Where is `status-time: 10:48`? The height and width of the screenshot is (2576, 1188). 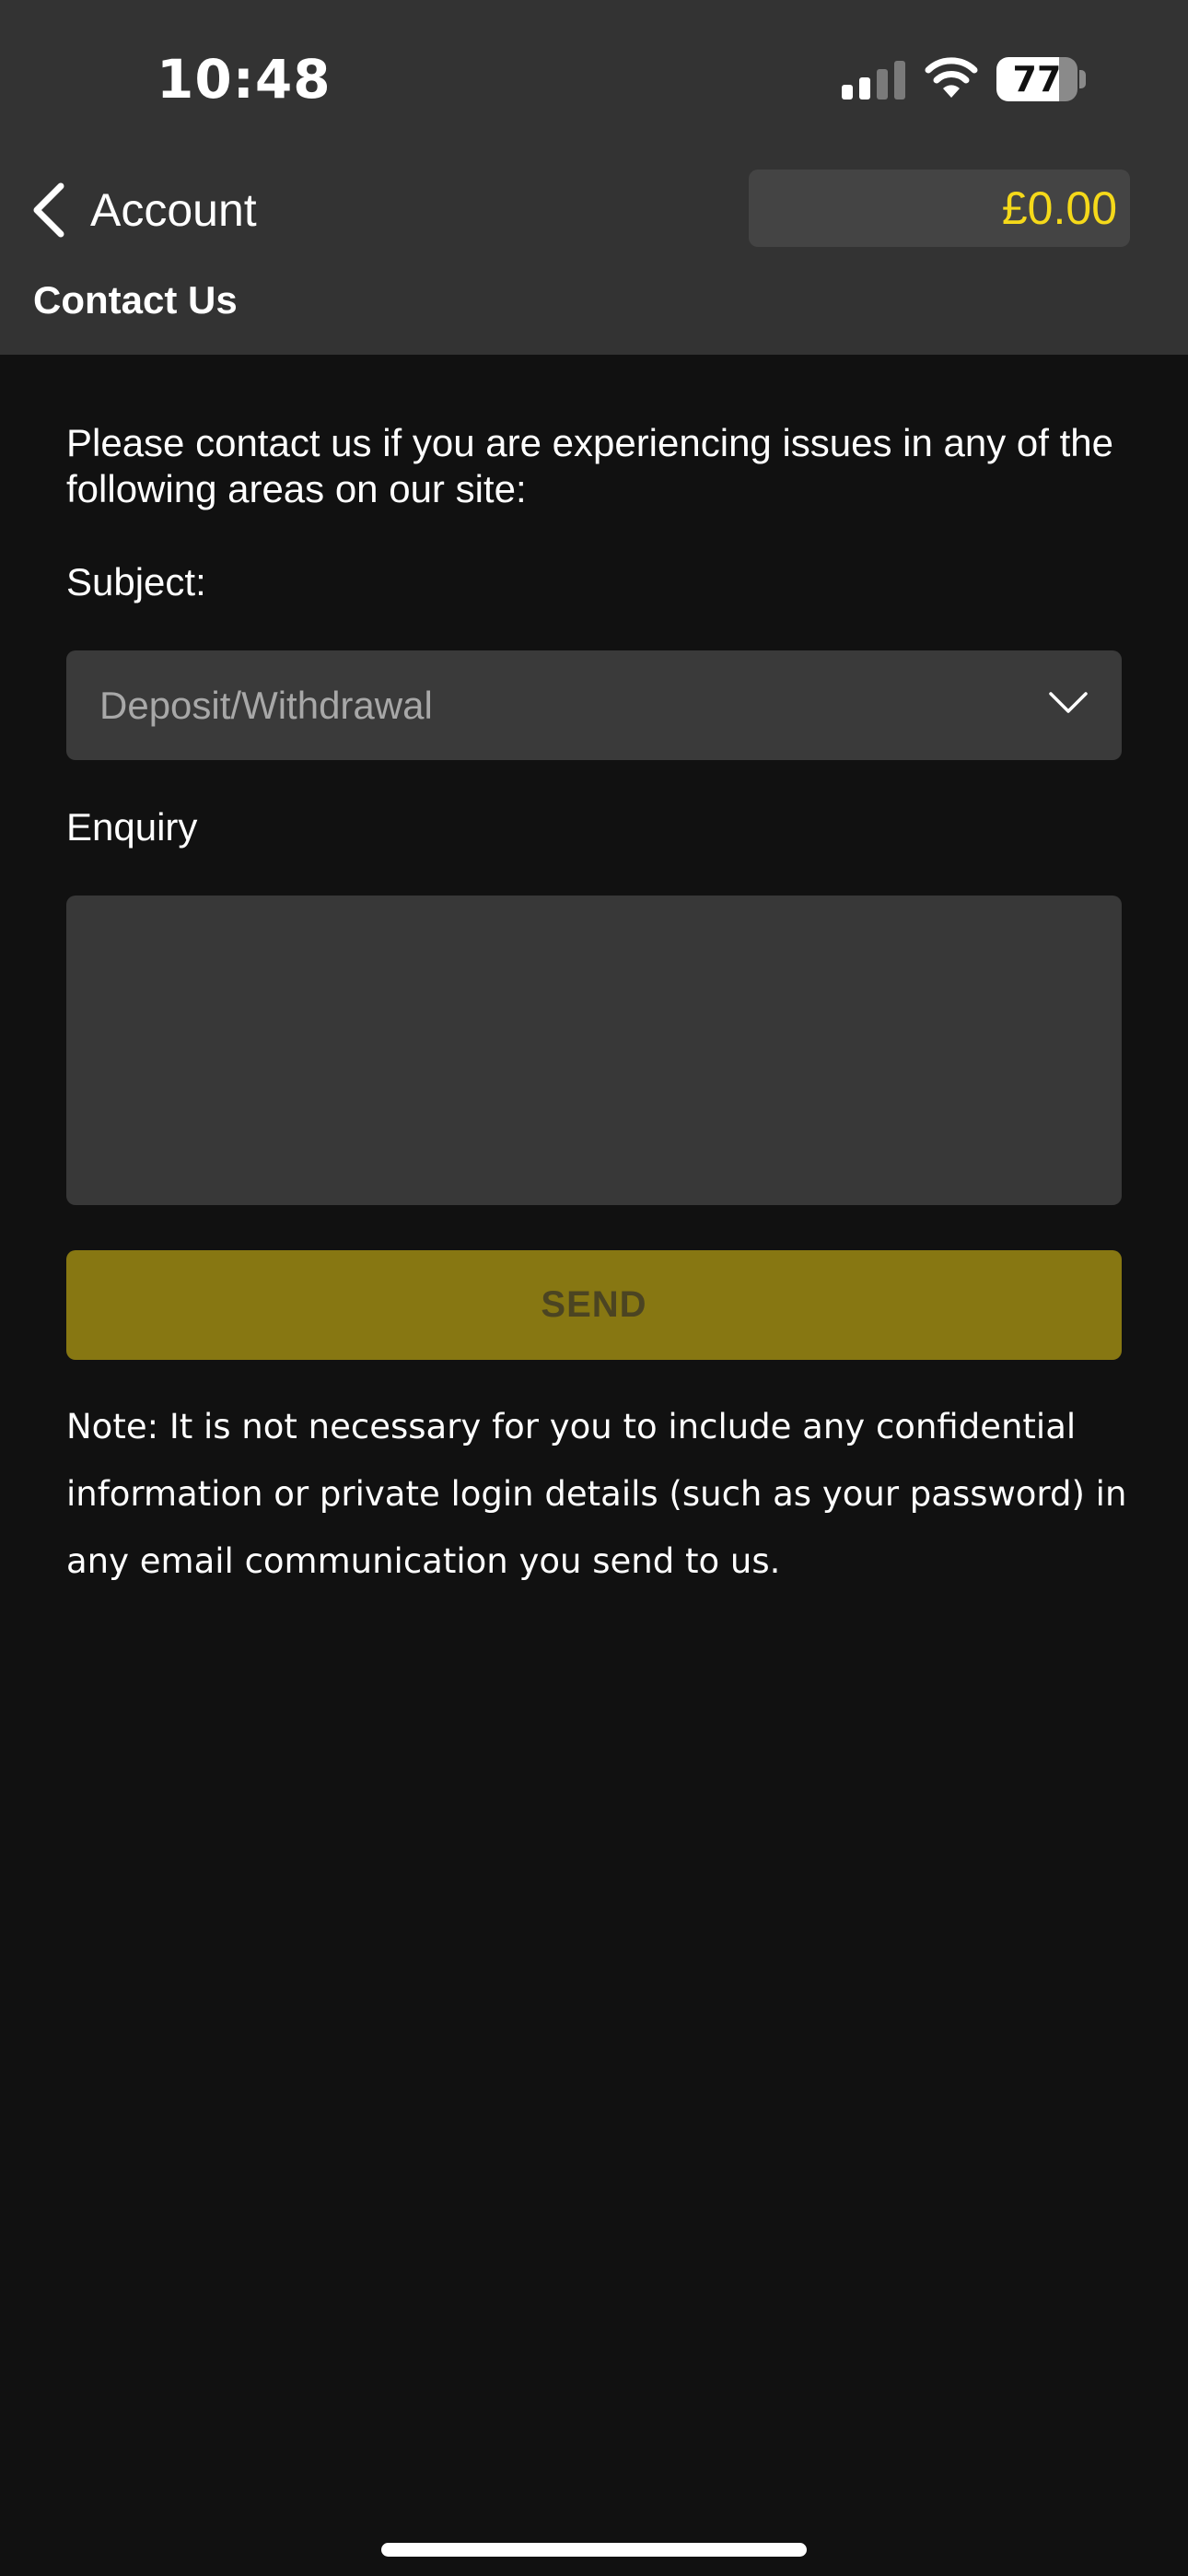
status-time: 10:48 is located at coordinates (244, 79).